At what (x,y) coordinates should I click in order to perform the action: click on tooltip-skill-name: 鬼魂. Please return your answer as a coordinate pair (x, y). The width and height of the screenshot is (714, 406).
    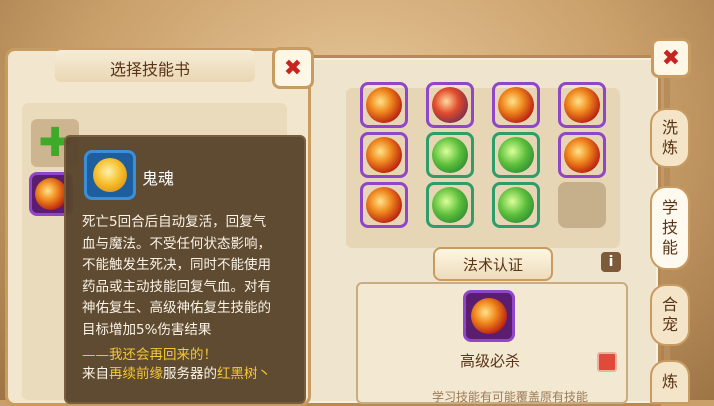
    Looking at the image, I should click on (158, 178).